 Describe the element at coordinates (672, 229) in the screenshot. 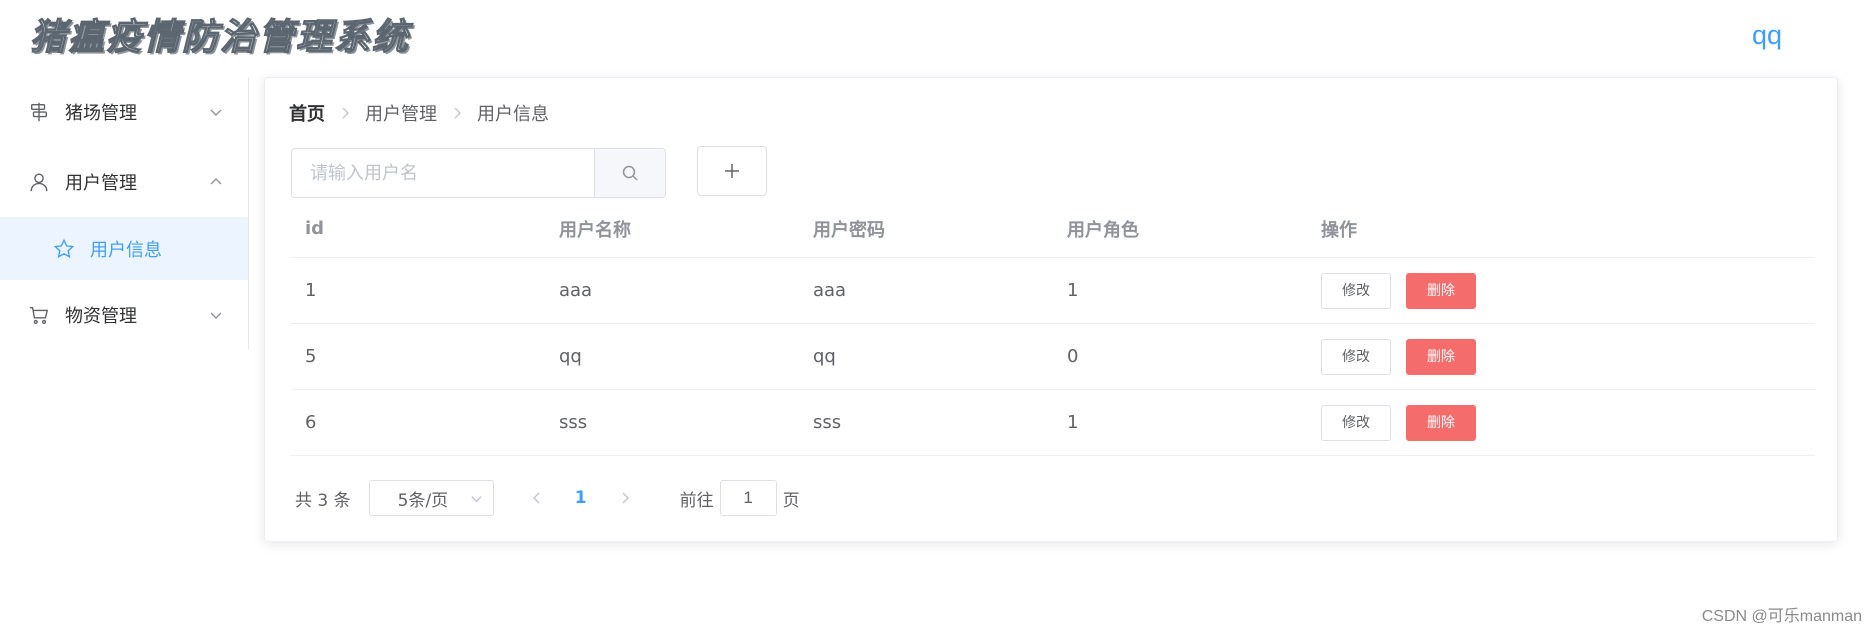

I see `column-header-username: 用户名称` at that location.